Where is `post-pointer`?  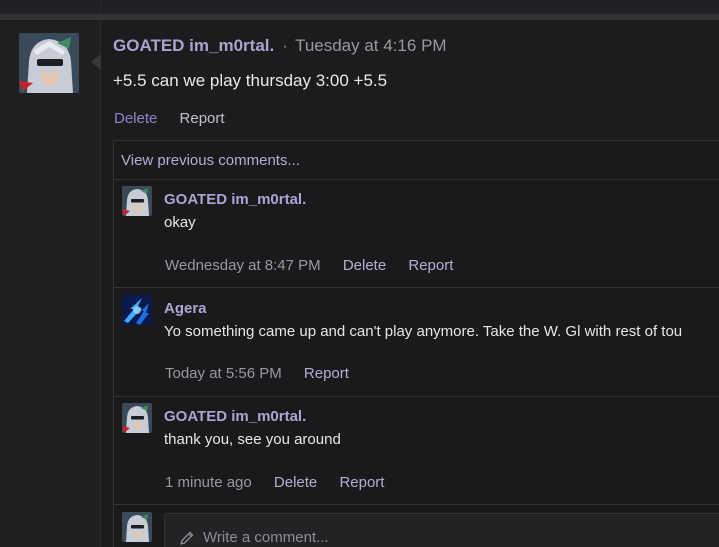
post-pointer is located at coordinates (96, 62).